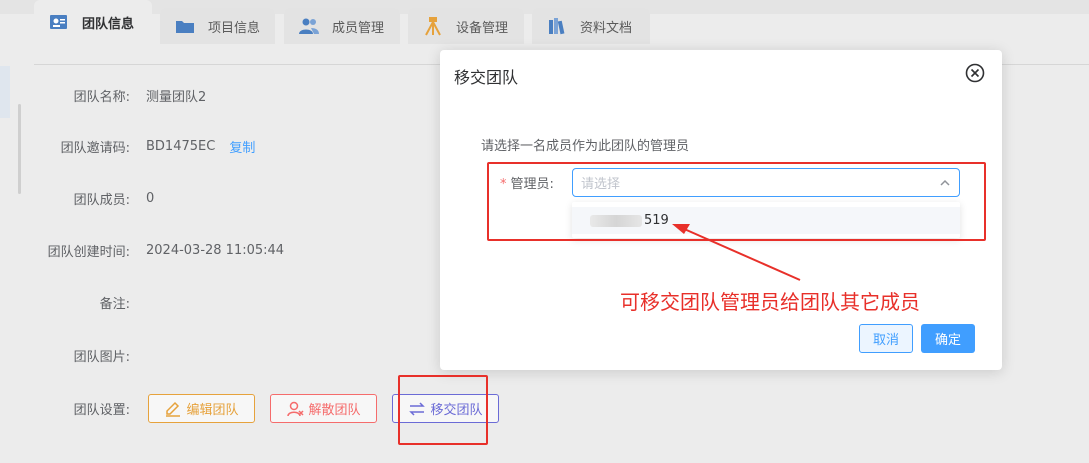 This screenshot has height=463, width=1089. What do you see at coordinates (114, 304) in the screenshot?
I see `remark-label: 备注:` at bounding box center [114, 304].